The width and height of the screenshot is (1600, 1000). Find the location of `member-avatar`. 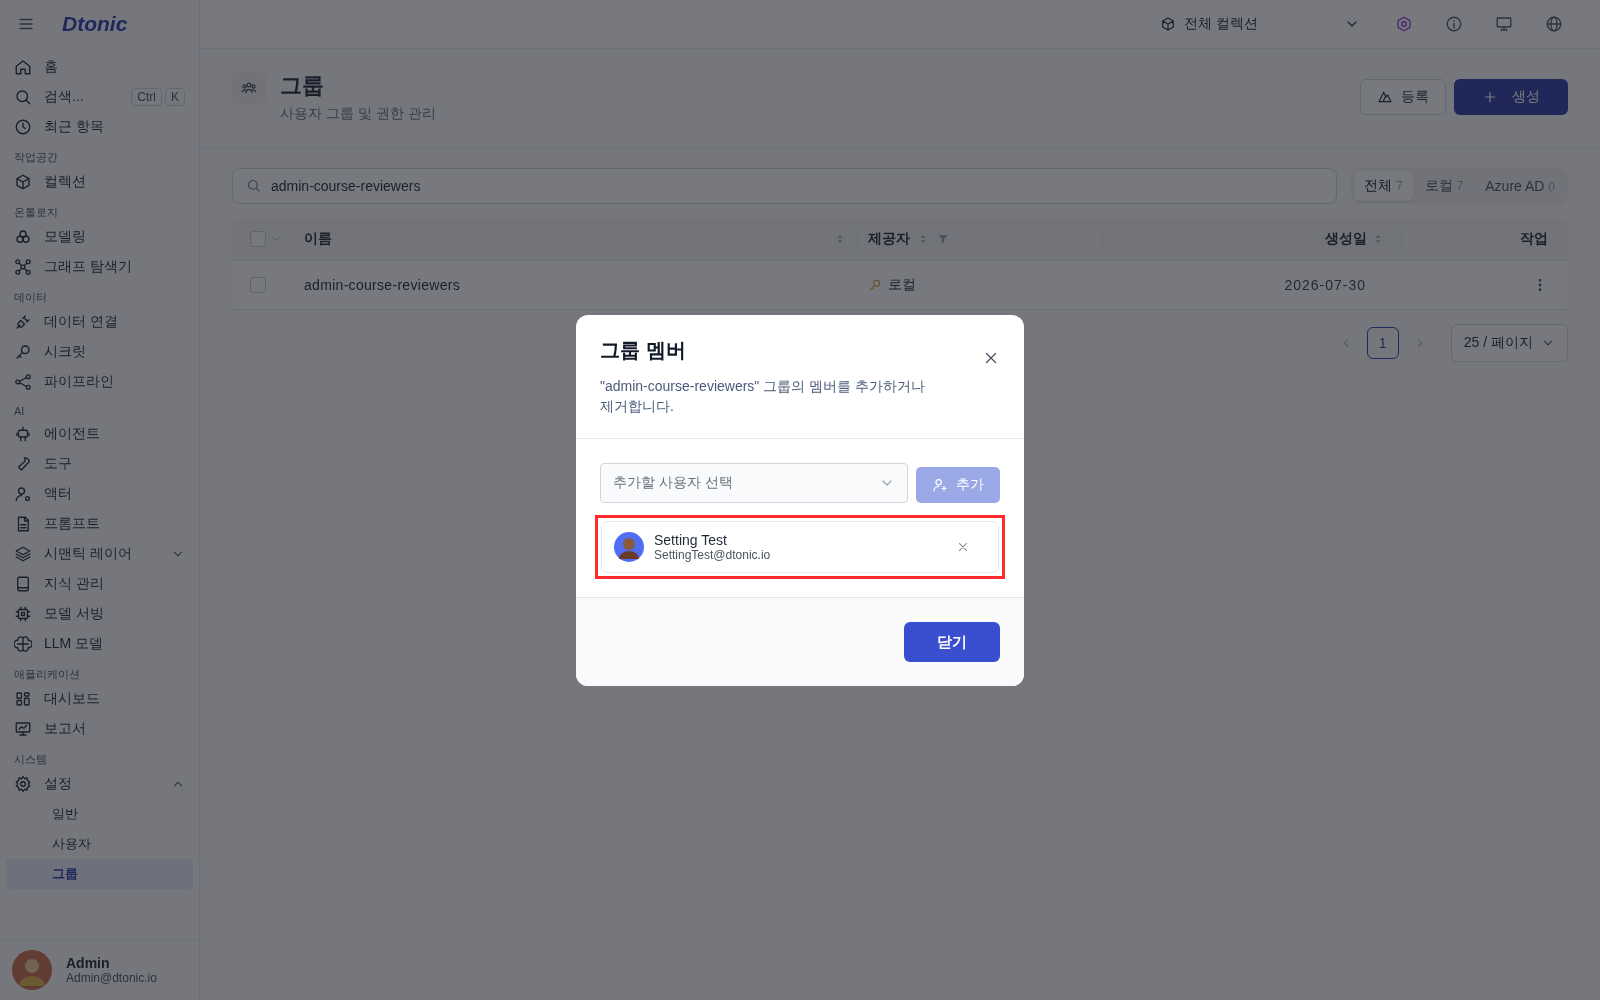

member-avatar is located at coordinates (629, 547).